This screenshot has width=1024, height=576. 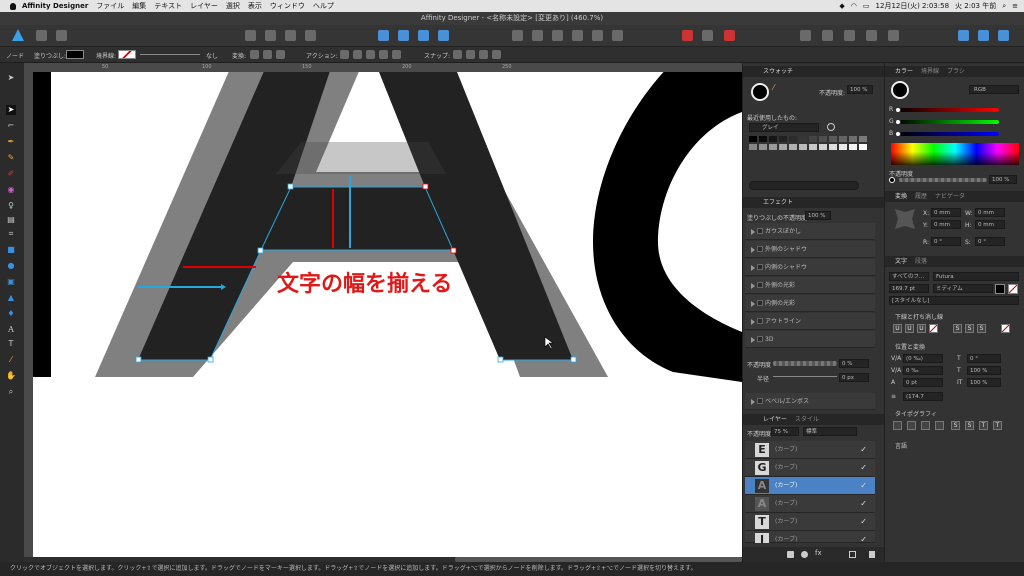 What do you see at coordinates (860, 89) in the screenshot?
I see `swatch-opacity-field: 100 %` at bounding box center [860, 89].